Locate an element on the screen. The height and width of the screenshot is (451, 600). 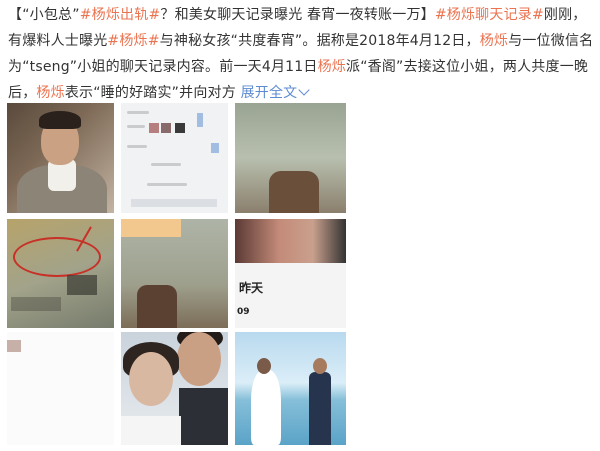
date-number: 09 is located at coordinates (243, 312).